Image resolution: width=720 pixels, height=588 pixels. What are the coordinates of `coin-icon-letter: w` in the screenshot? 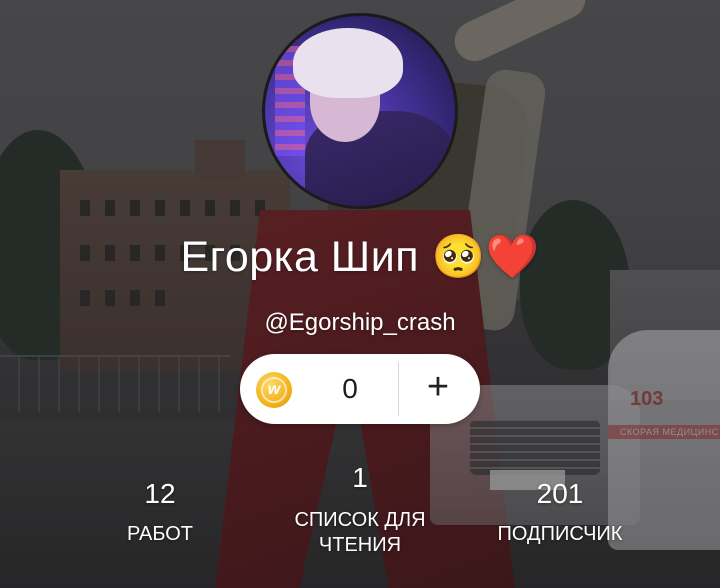 It's located at (274, 389).